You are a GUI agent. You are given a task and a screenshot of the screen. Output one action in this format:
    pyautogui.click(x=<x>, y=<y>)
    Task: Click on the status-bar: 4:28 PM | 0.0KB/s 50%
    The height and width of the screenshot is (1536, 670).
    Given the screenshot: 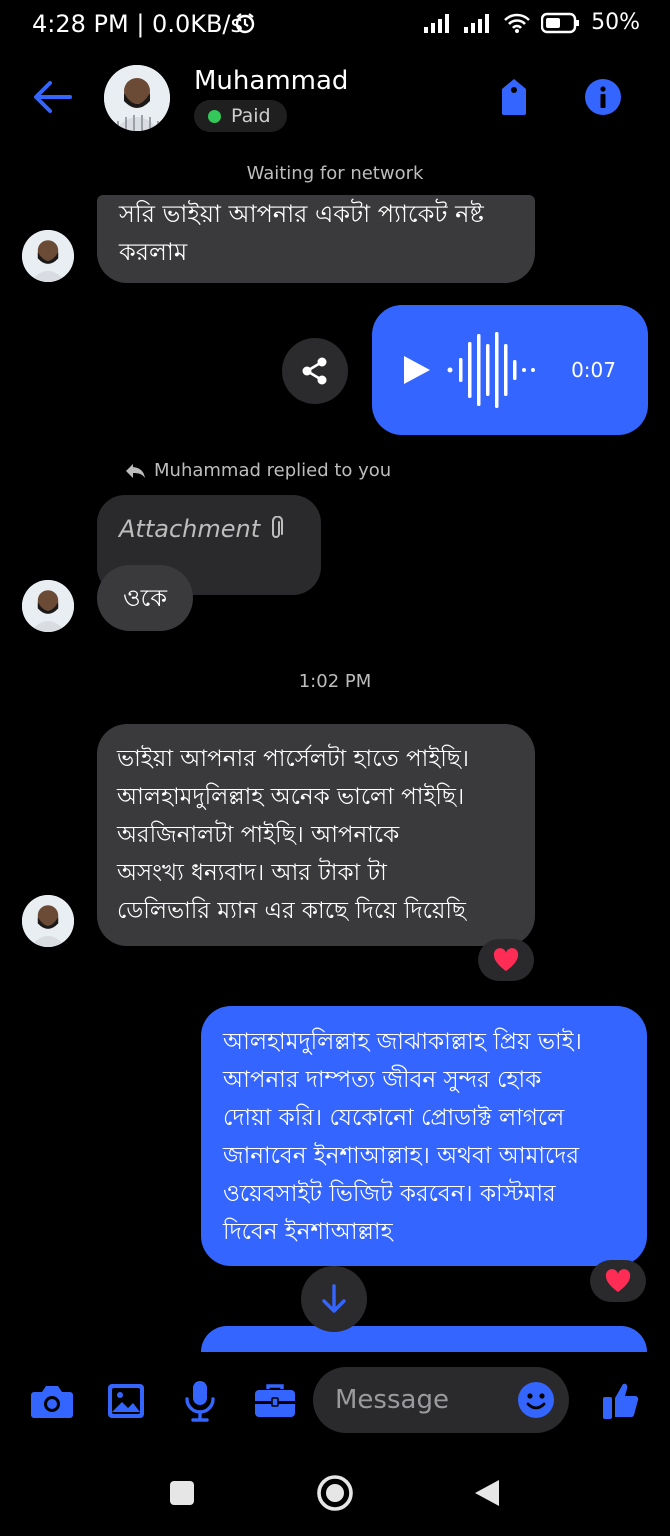 What is the action you would take?
    pyautogui.click(x=335, y=25)
    